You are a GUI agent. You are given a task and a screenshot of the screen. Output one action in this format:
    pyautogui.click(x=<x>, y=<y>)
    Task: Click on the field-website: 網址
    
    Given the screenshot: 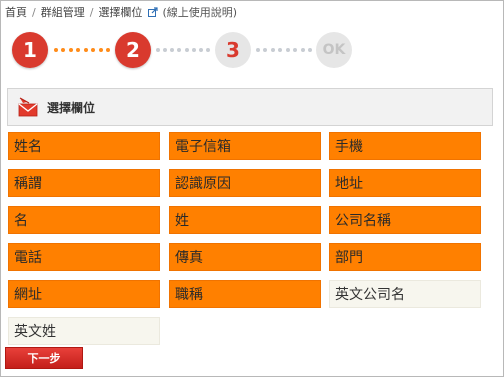 What is the action you would take?
    pyautogui.click(x=84, y=294)
    